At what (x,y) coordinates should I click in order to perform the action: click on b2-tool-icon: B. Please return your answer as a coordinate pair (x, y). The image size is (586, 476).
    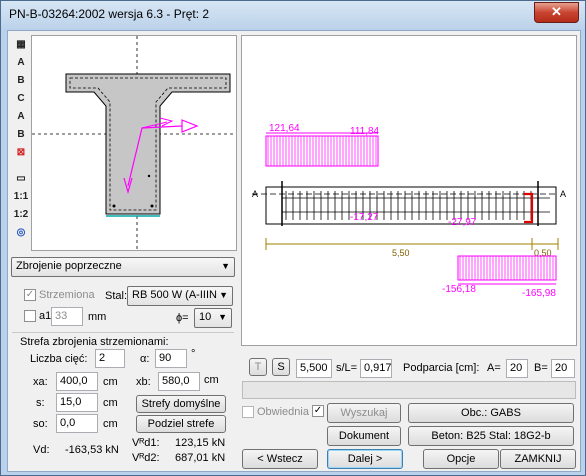
    Looking at the image, I should click on (21, 135).